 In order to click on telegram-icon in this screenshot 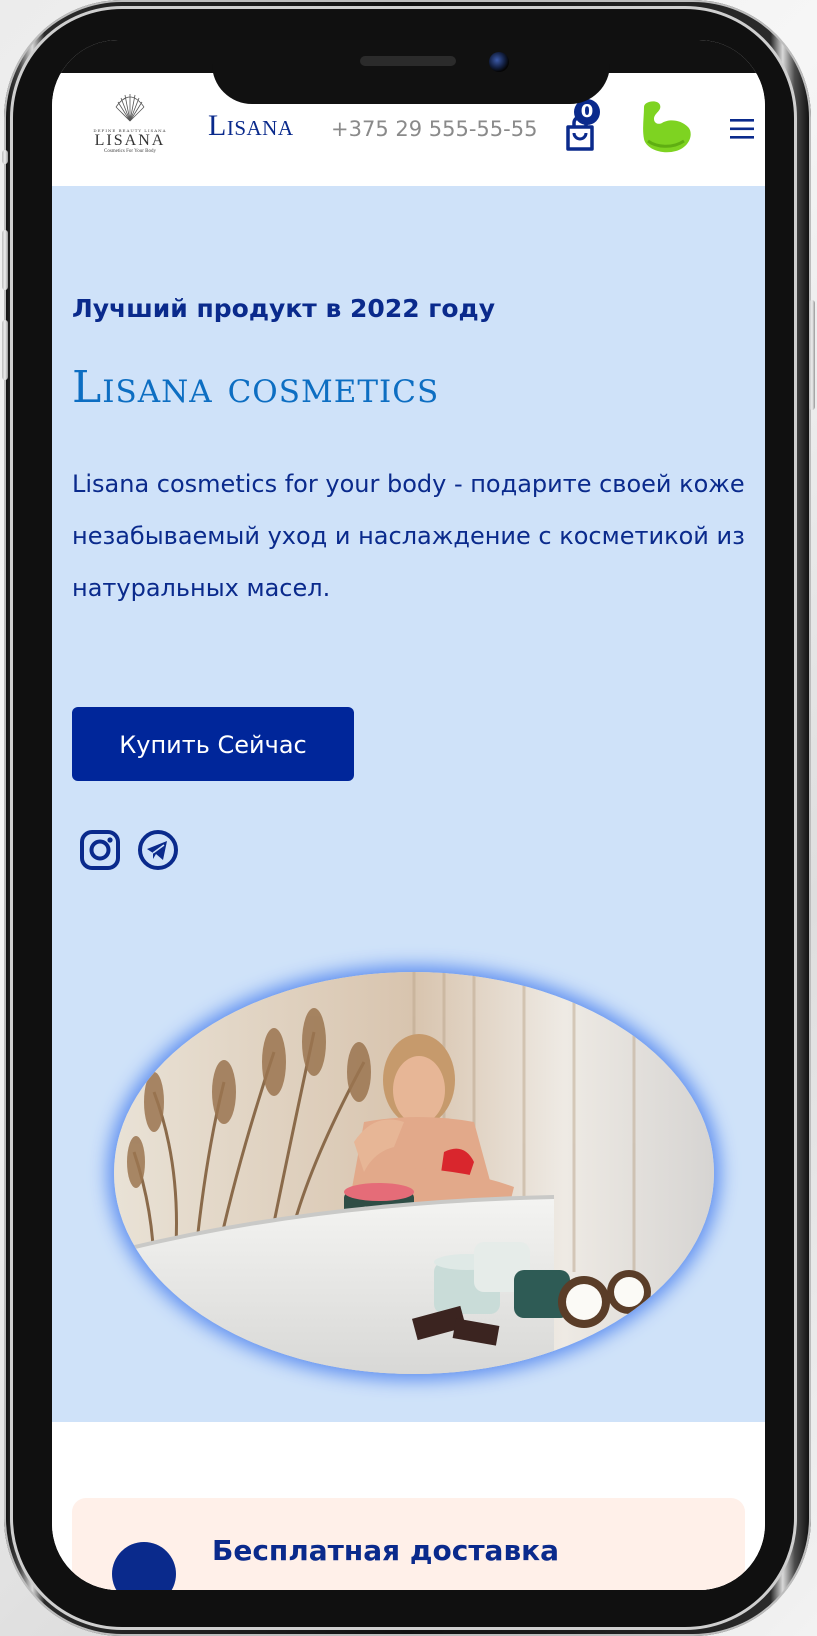, I will do `click(158, 850)`.